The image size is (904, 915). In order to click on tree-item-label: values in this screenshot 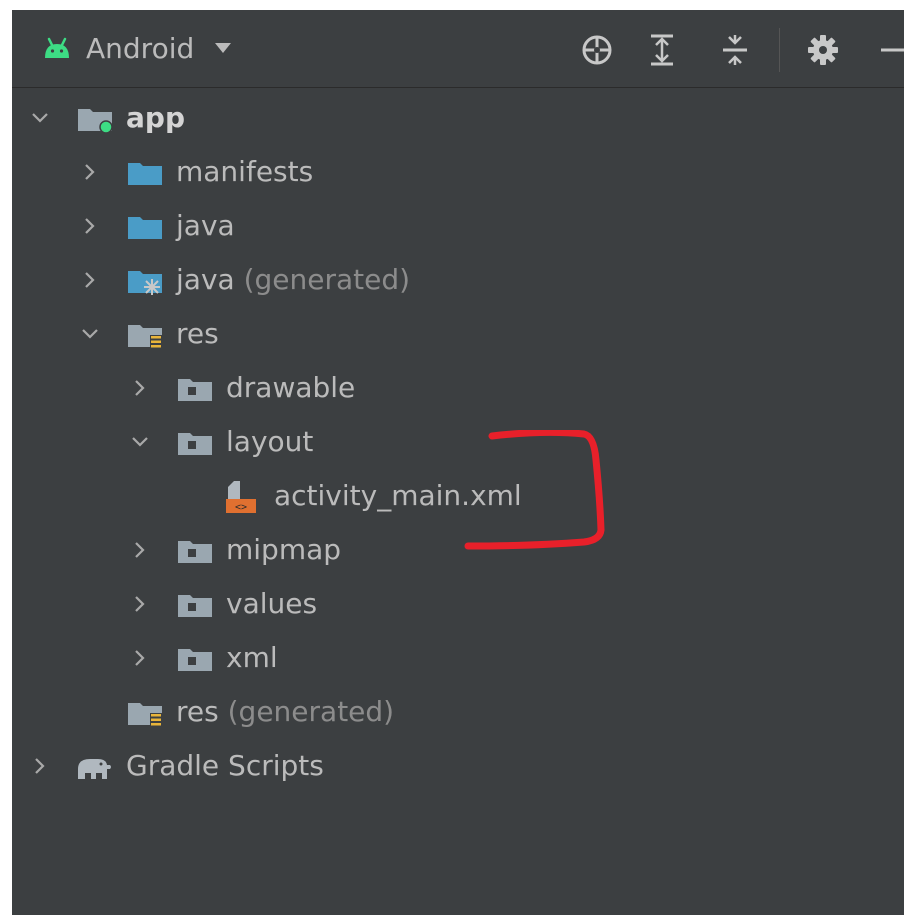, I will do `click(272, 603)`.